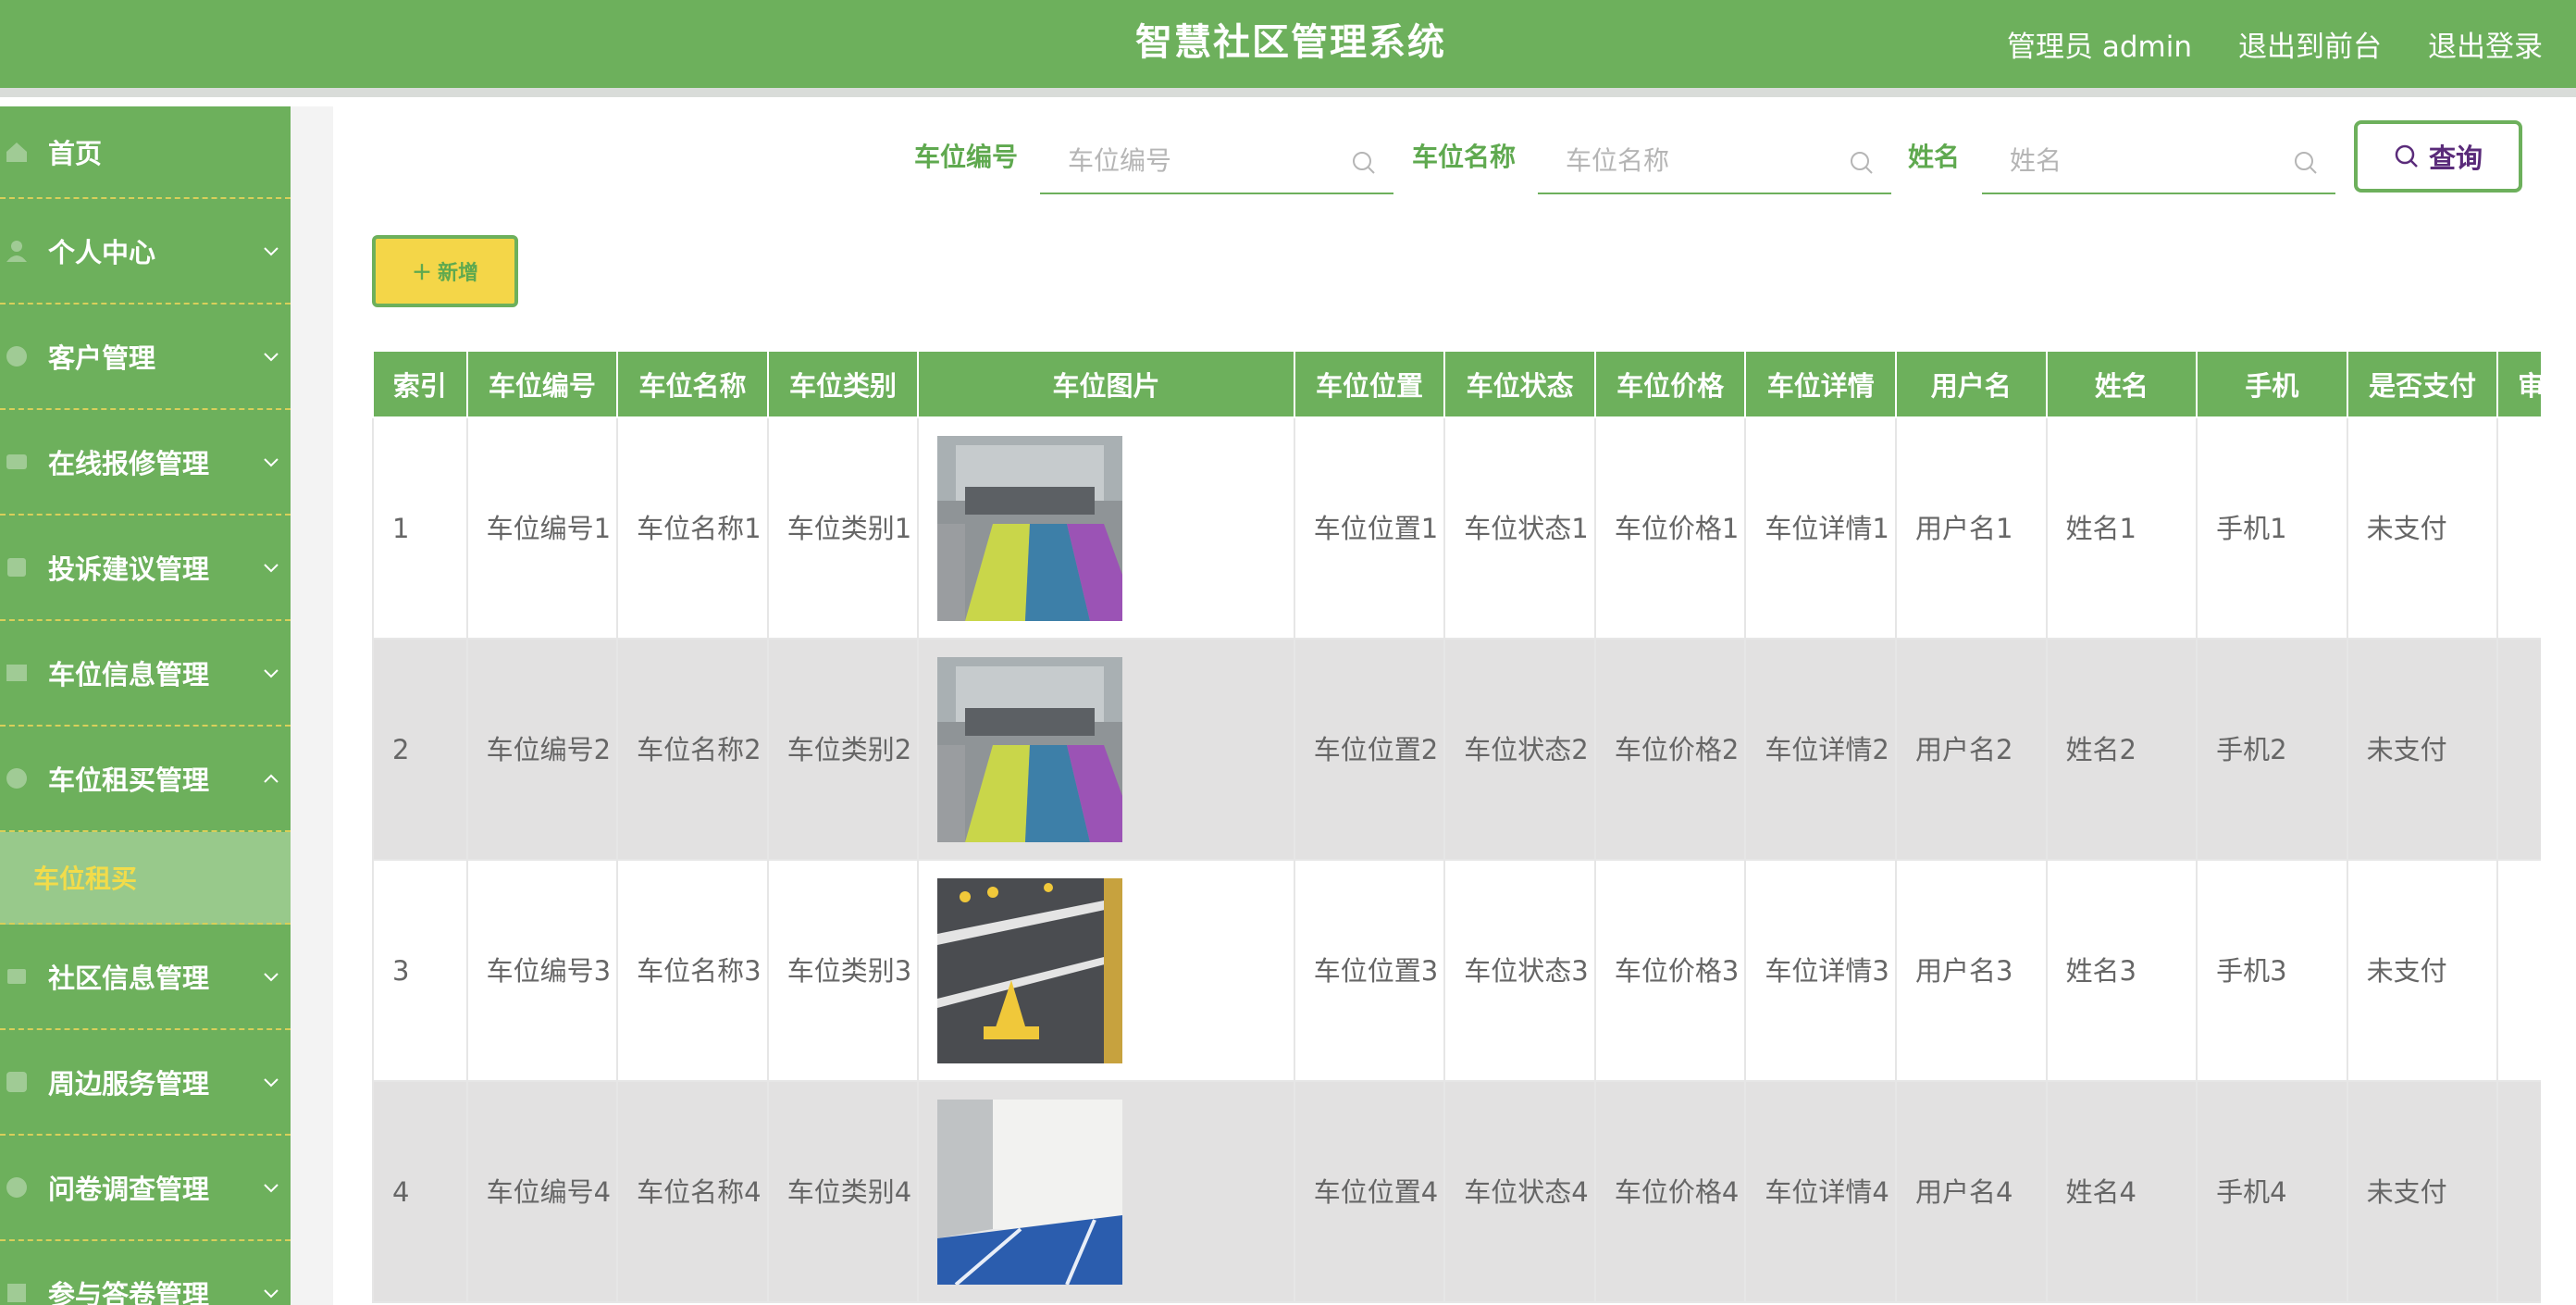 This screenshot has width=2576, height=1305. I want to click on sidebar-item-6: 车位租买管理, so click(146, 779).